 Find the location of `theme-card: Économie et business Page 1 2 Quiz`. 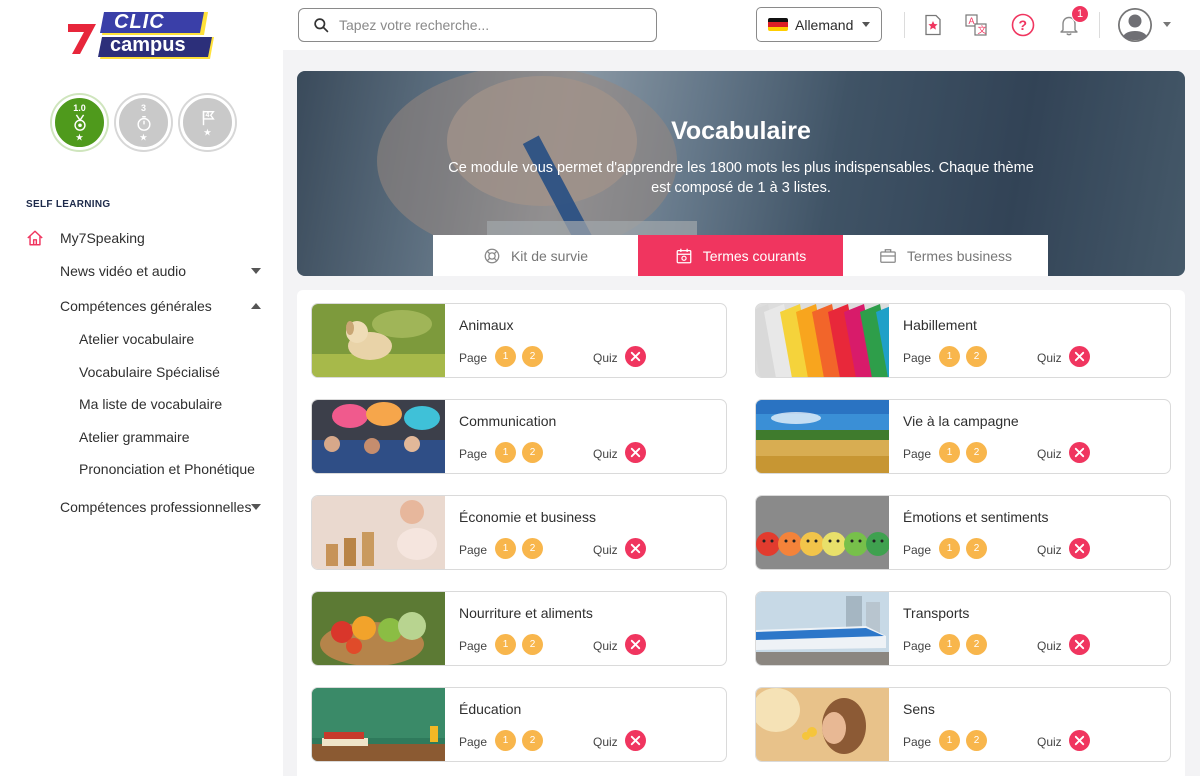

theme-card: Économie et business Page 1 2 Quiz is located at coordinates (519, 532).